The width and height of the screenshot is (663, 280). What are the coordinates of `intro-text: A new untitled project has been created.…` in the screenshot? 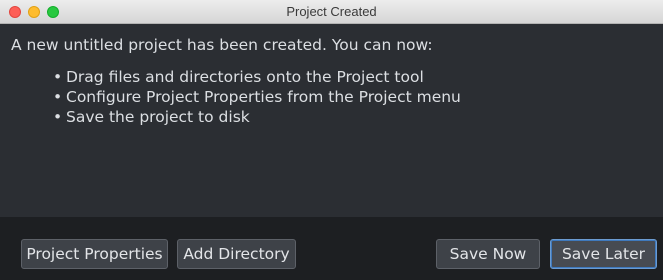 It's located at (222, 45).